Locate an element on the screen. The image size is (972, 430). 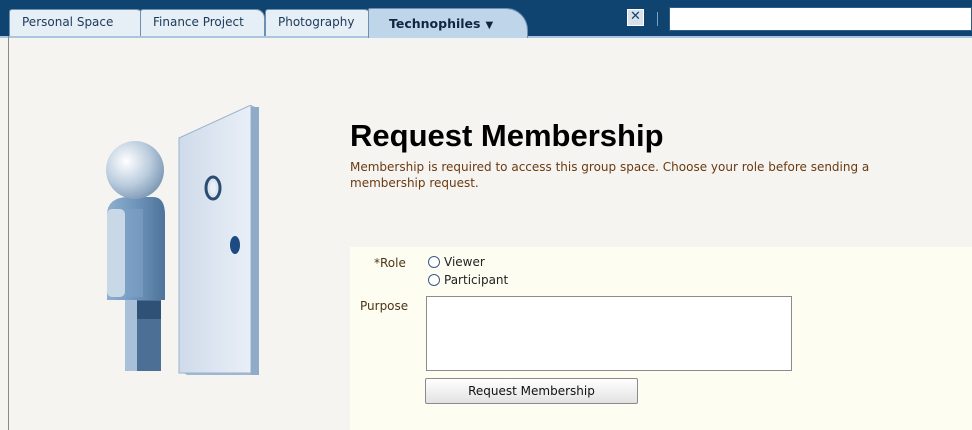
viewer-option-label: Viewer is located at coordinates (464, 262).